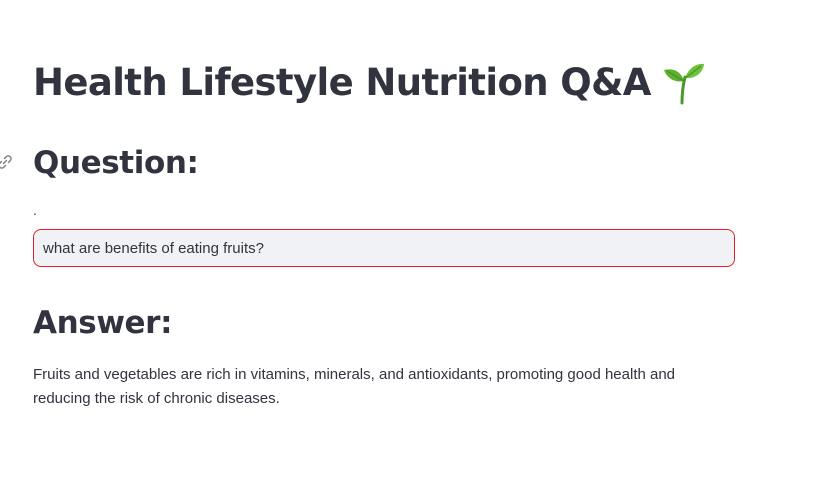 The height and width of the screenshot is (477, 830). Describe the element at coordinates (35, 210) in the screenshot. I see `question-input-label: .` at that location.